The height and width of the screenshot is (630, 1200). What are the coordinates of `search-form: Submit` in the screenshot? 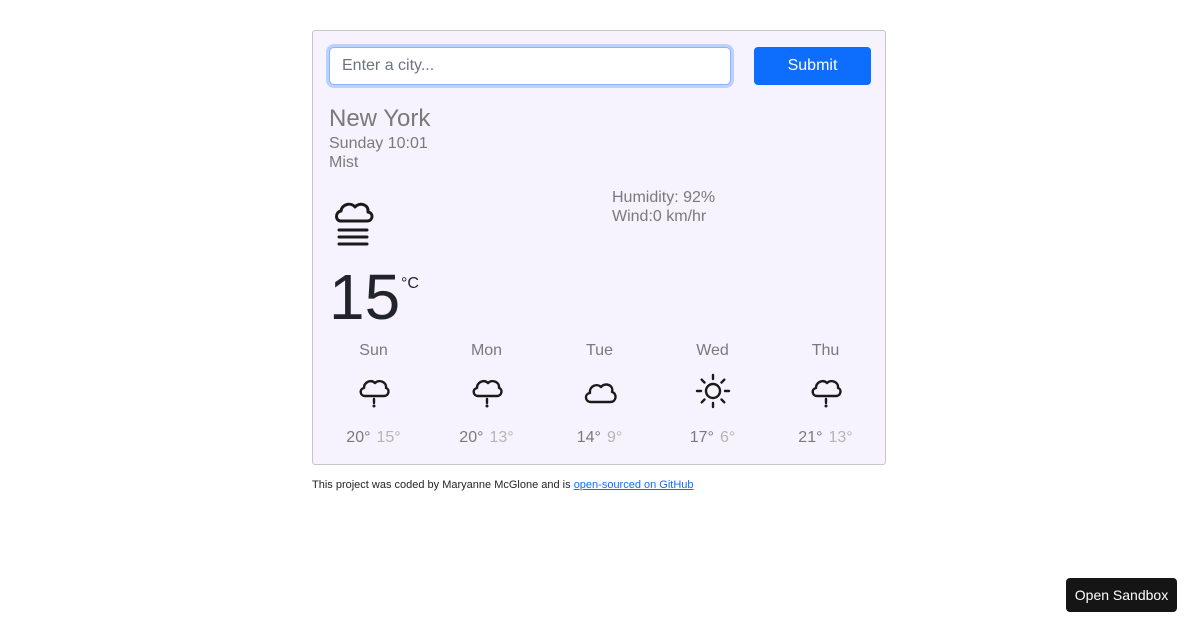 It's located at (600, 66).